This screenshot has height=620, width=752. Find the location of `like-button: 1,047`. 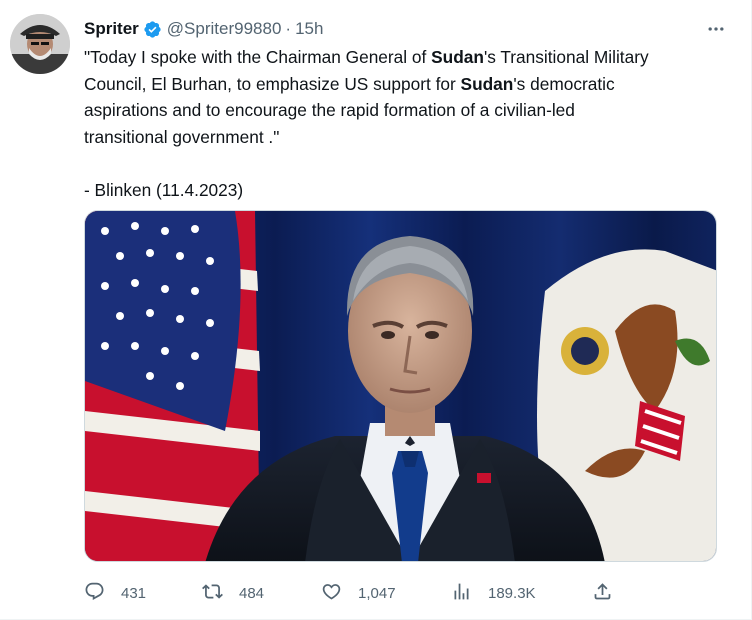

like-button: 1,047 is located at coordinates (358, 593).